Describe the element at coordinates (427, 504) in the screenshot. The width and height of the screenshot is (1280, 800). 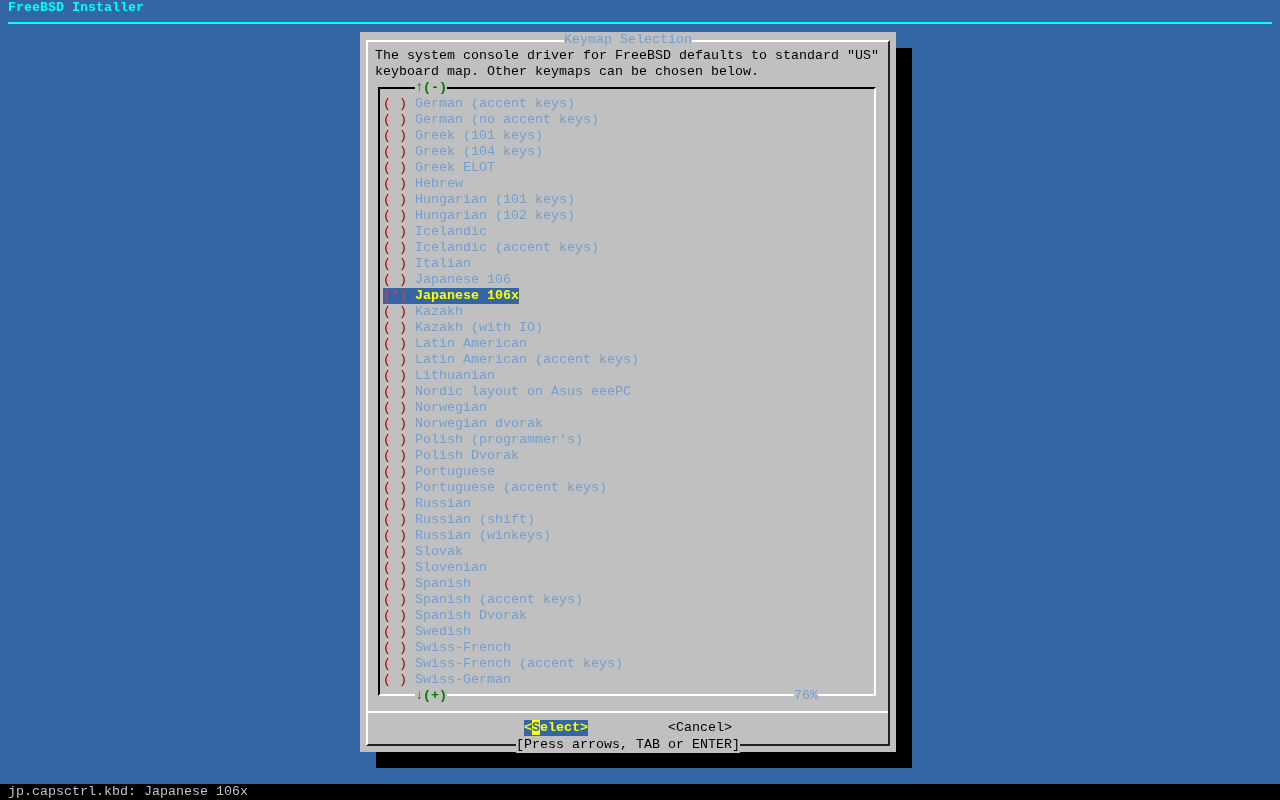
I see `keymap-option: ( ) Russian` at that location.